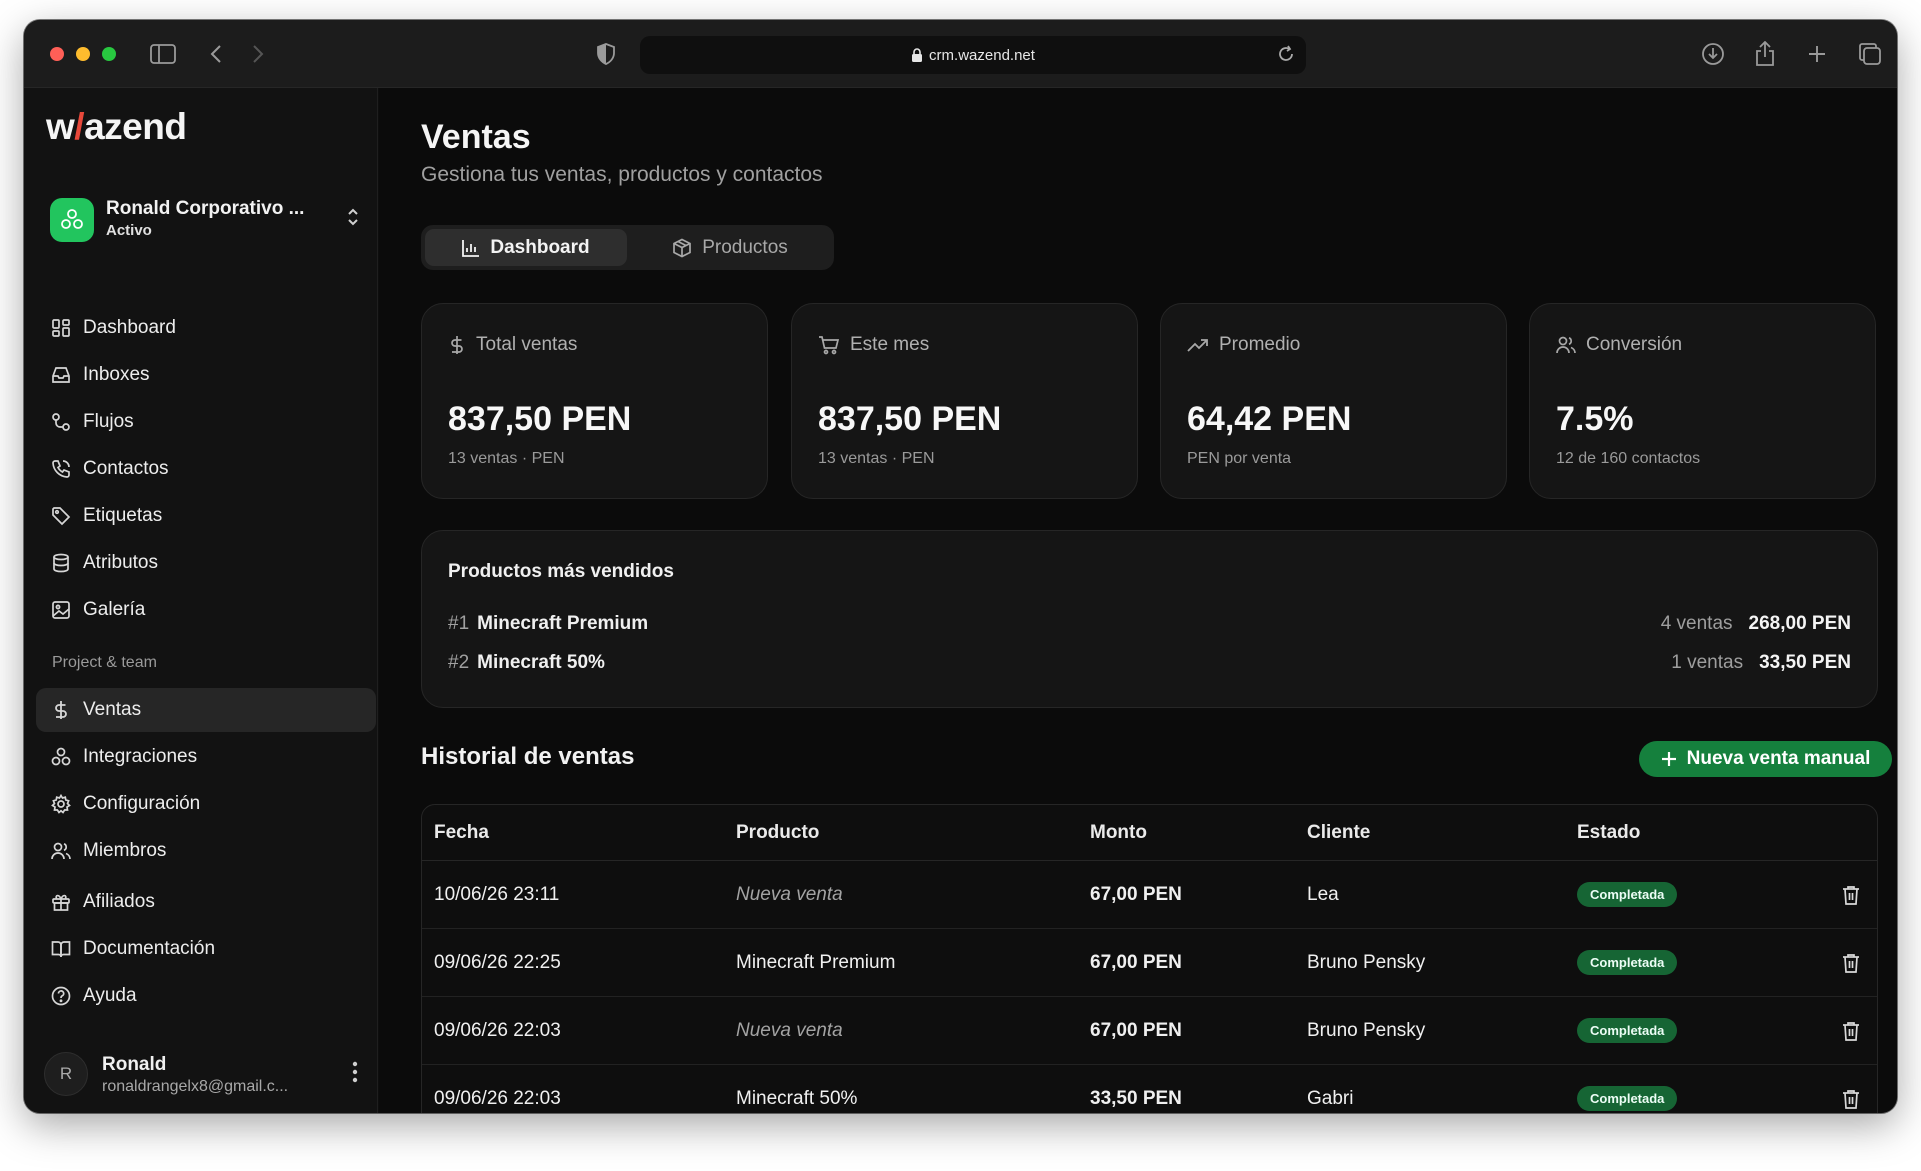  I want to click on tab-label: Productos, so click(745, 247).